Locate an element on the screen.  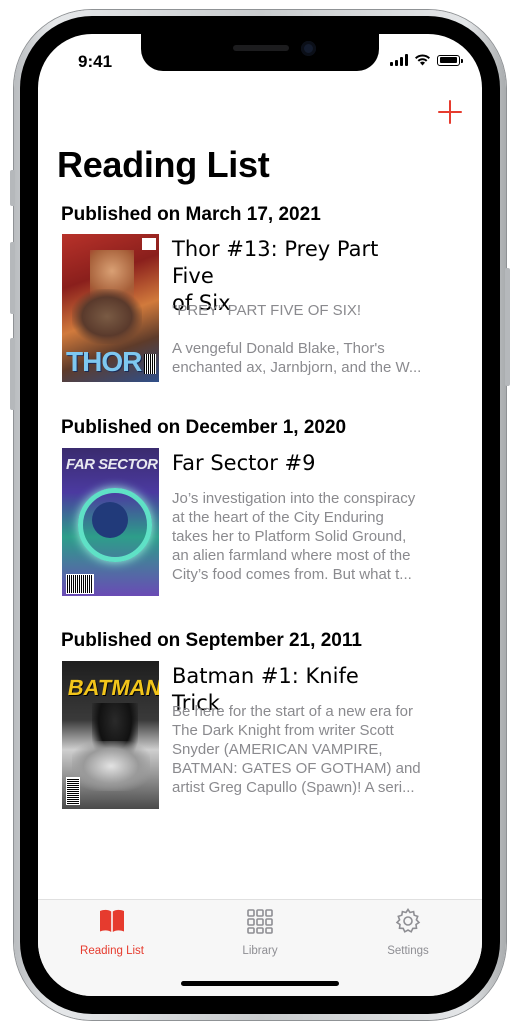
tab-library: Library is located at coordinates (260, 933).